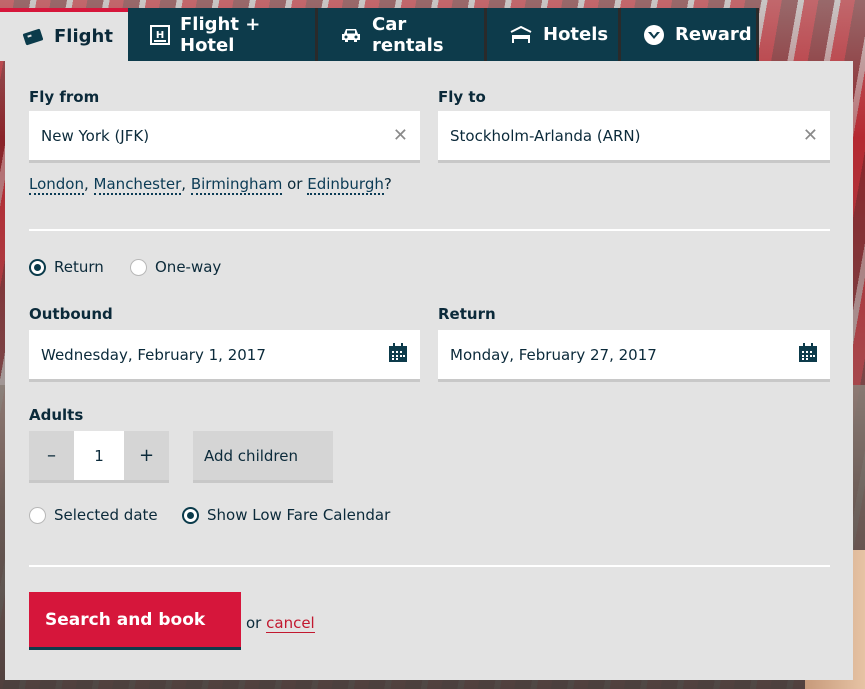 This screenshot has width=865, height=689. Describe the element at coordinates (263, 457) in the screenshot. I see `add-children-button: Add children` at that location.